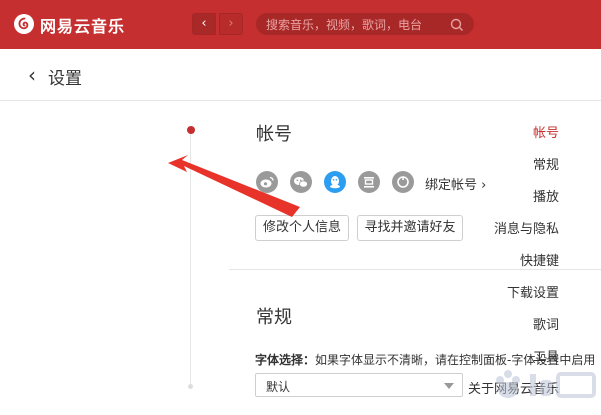  I want to click on watermark-logo, so click(546, 384).